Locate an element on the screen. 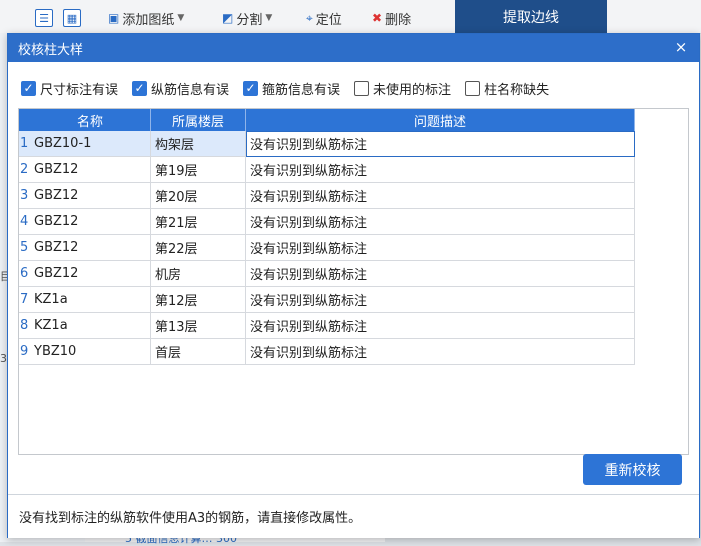  row-number: 3 is located at coordinates (24, 195).